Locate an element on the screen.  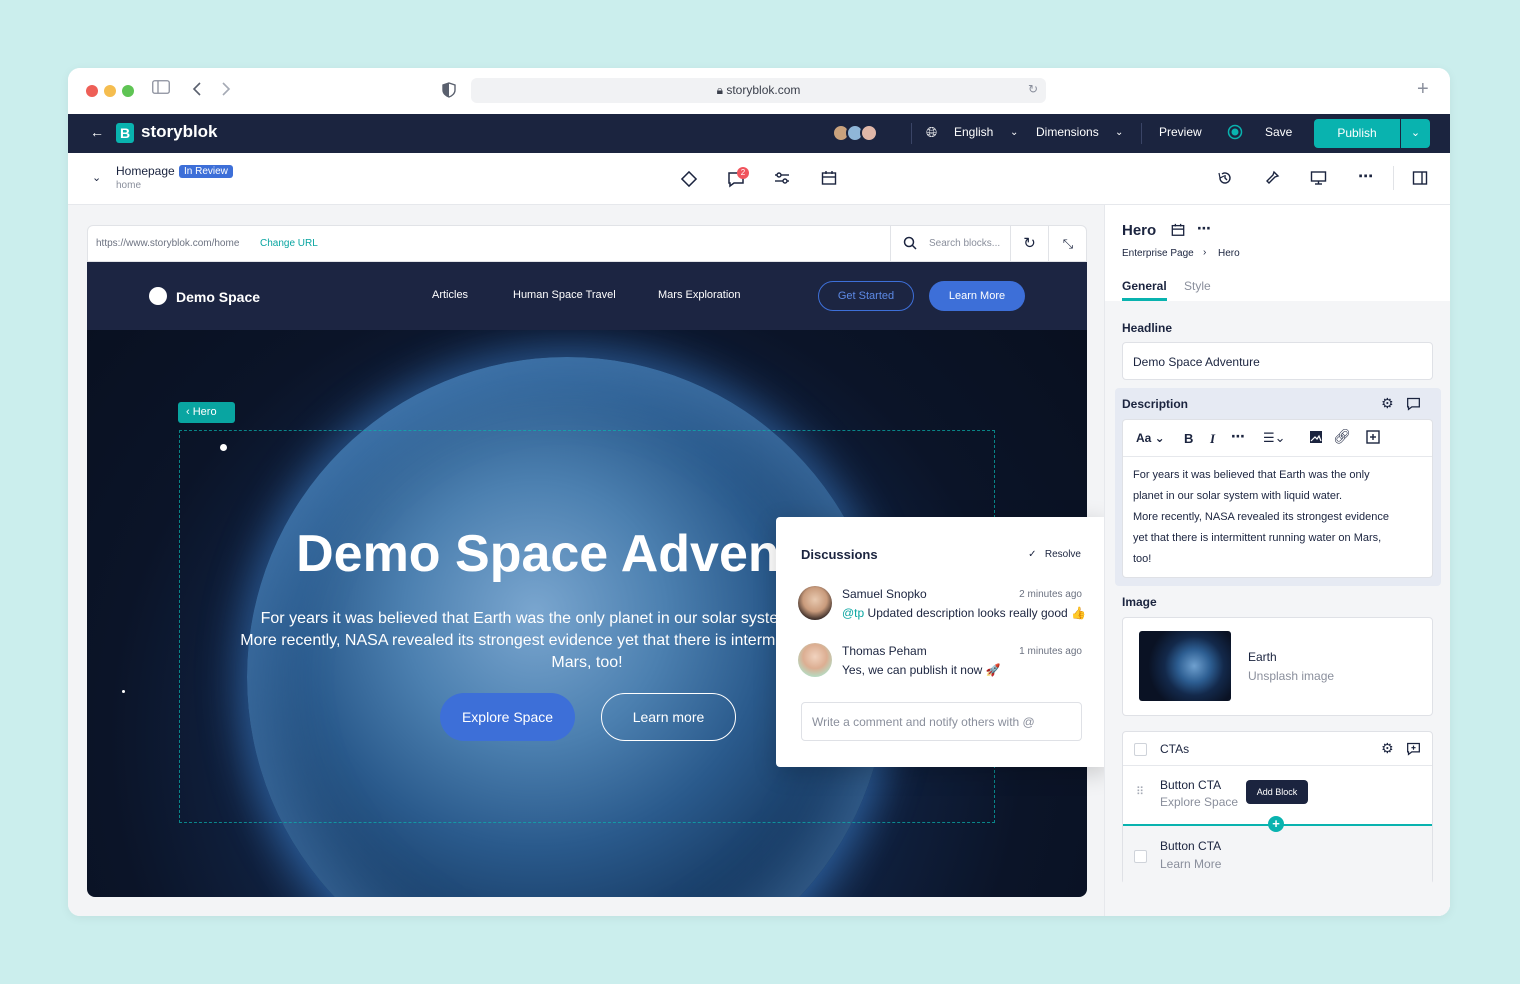
drag-handle-icon: ⠿ is located at coordinates (1140, 791).